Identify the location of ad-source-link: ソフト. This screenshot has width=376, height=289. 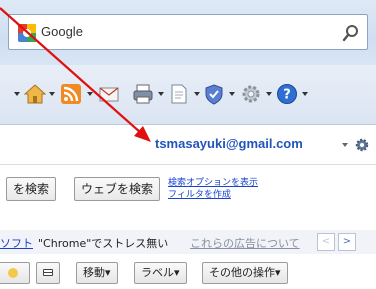
(16, 243).